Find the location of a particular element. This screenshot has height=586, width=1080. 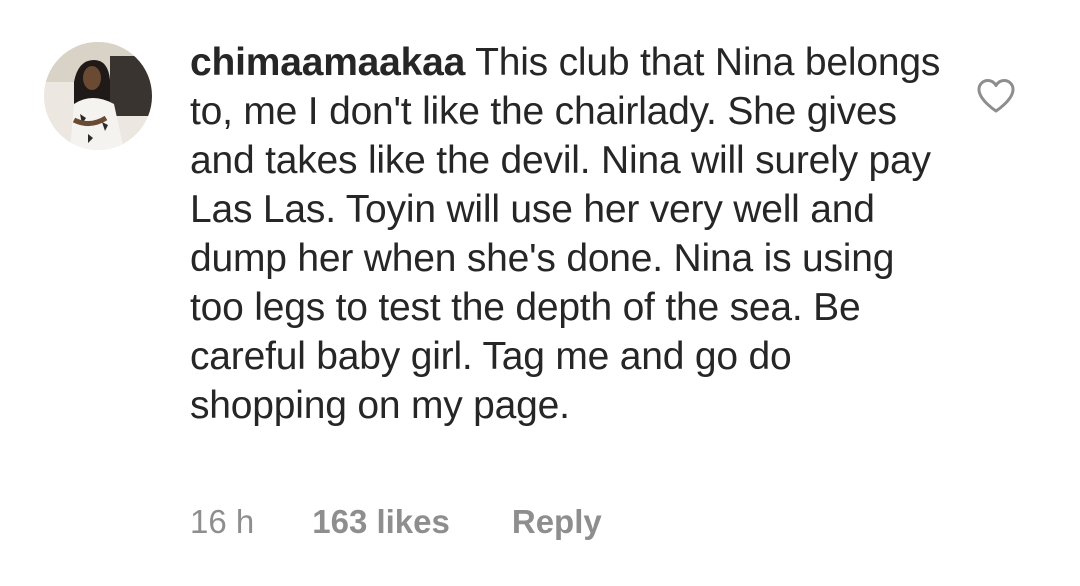

user-avatar-photo is located at coordinates (98, 96).